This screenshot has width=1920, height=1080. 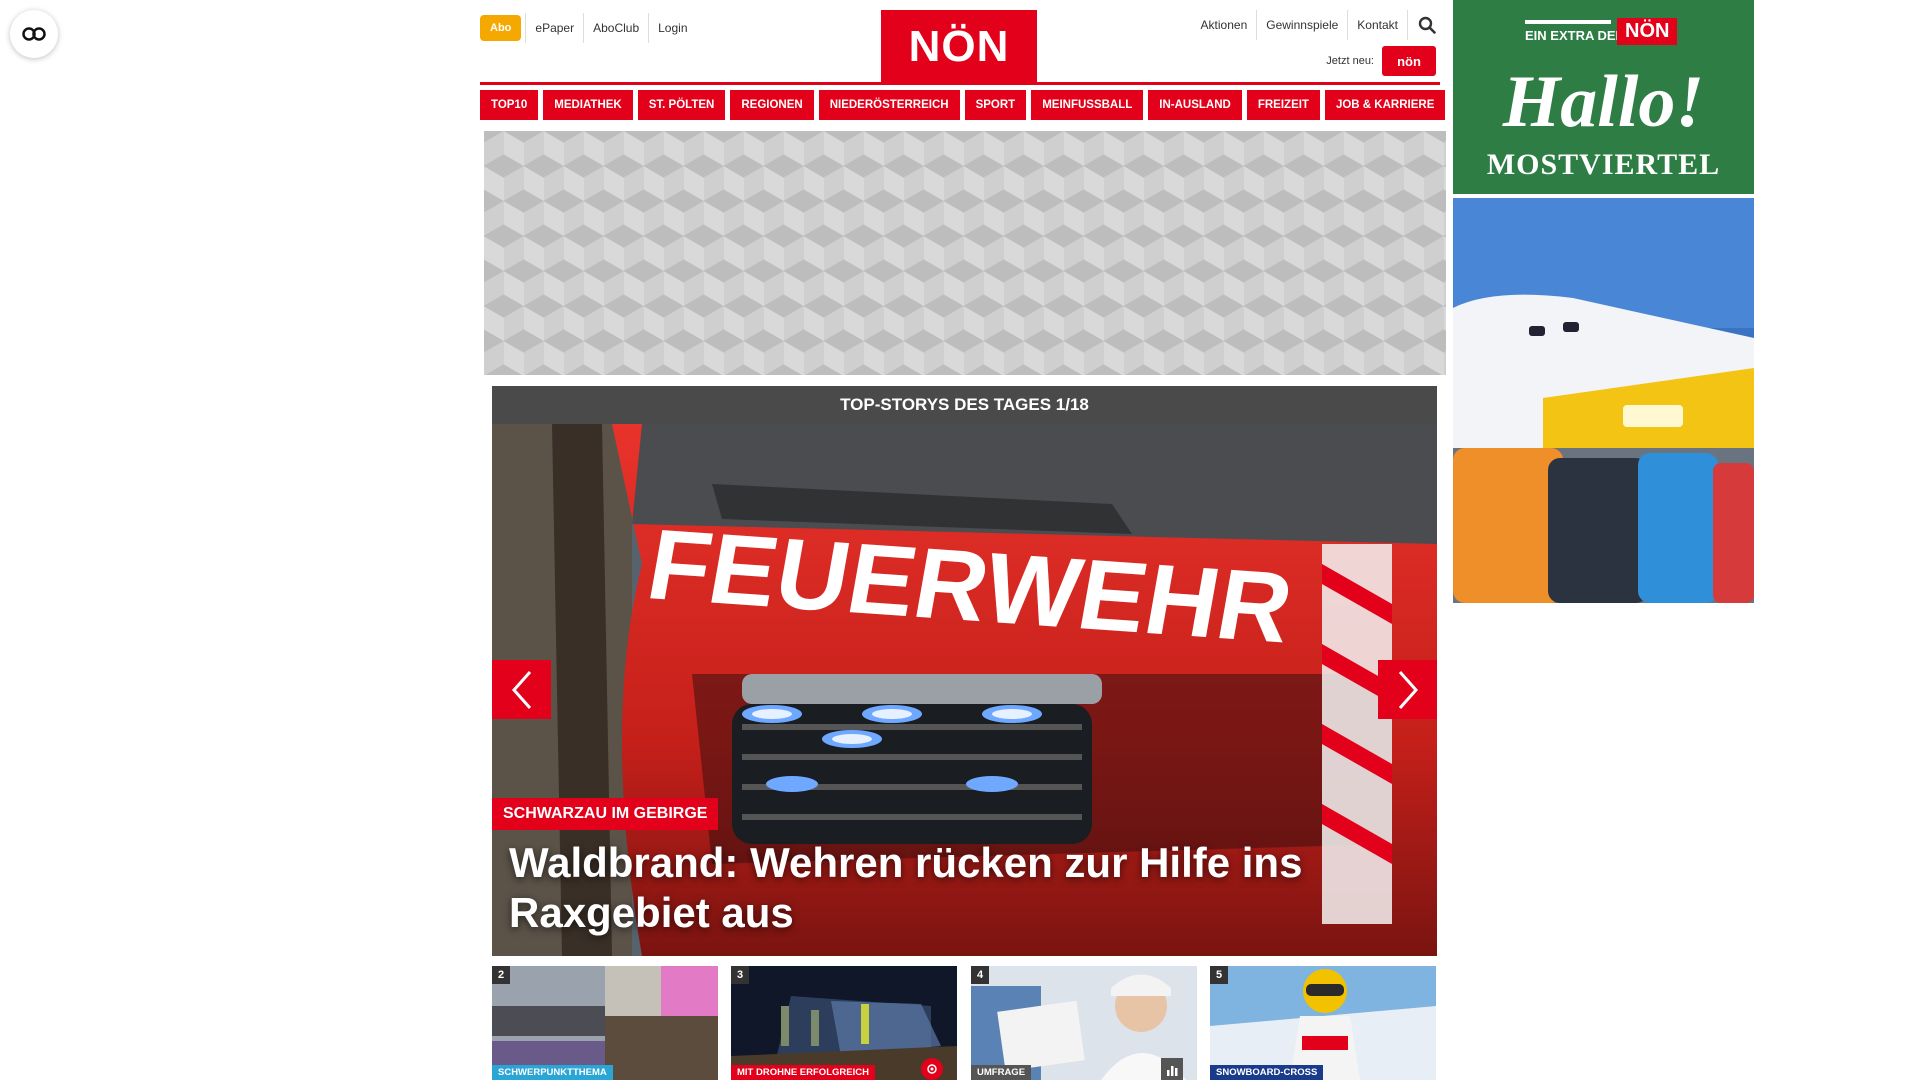 I want to click on search-button, so click(x=1424, y=25).